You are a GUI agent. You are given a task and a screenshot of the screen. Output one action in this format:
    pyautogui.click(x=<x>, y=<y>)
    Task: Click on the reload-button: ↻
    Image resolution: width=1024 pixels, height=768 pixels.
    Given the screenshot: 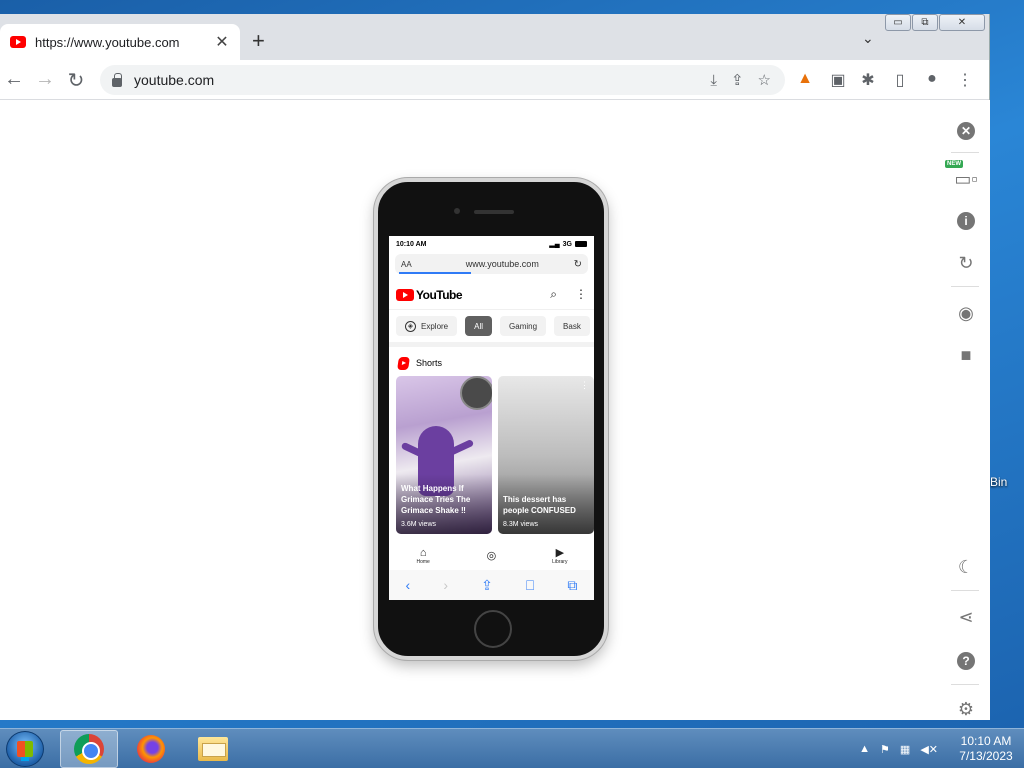 What is the action you would take?
    pyautogui.click(x=76, y=80)
    